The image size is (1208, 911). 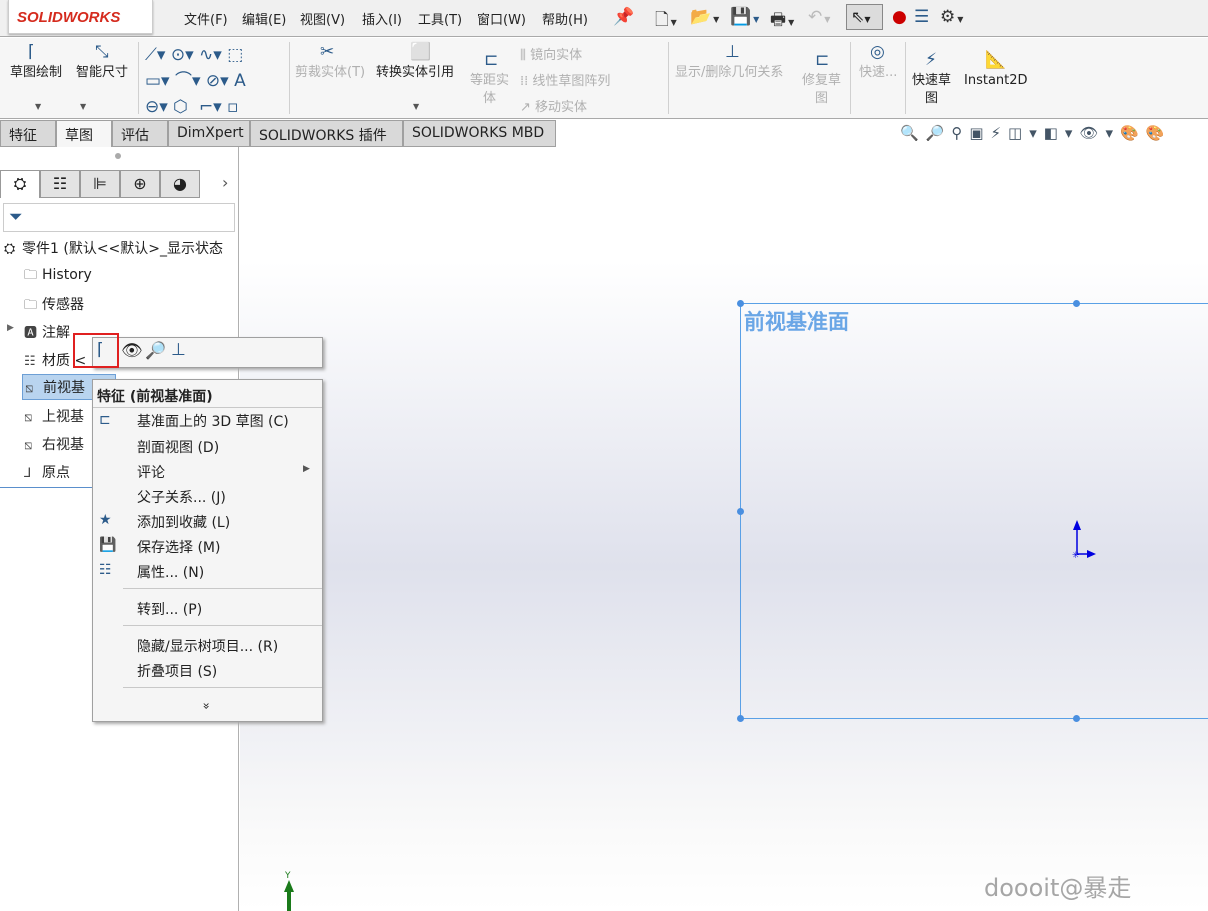 What do you see at coordinates (1058, 888) in the screenshot?
I see `watermark: doooit@暴走` at bounding box center [1058, 888].